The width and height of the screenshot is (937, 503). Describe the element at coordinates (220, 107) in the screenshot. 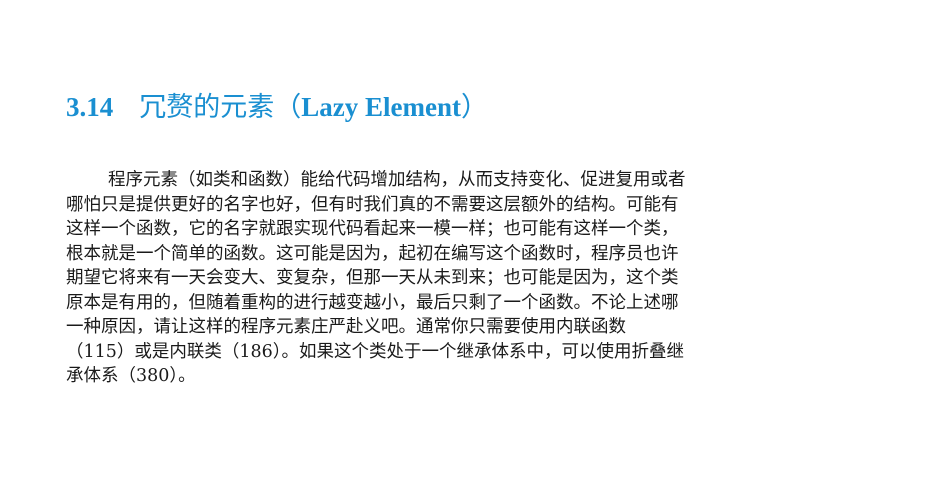

I see `section-title-prefix: 冗赘的元素（` at that location.